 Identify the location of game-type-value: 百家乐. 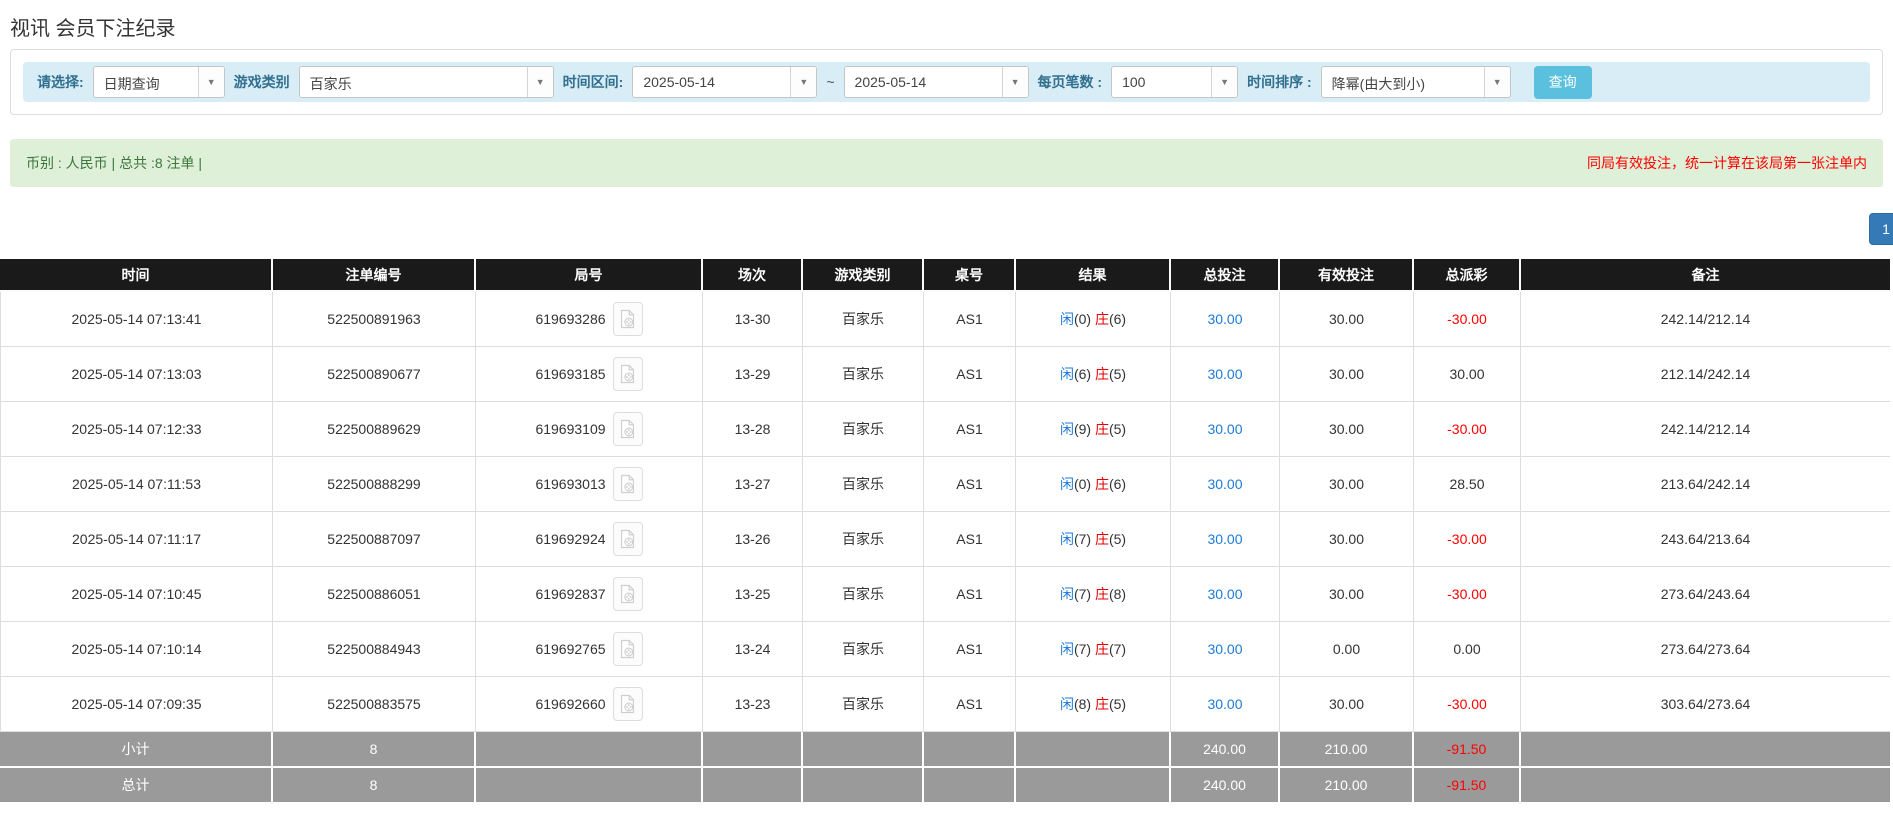
(330, 84).